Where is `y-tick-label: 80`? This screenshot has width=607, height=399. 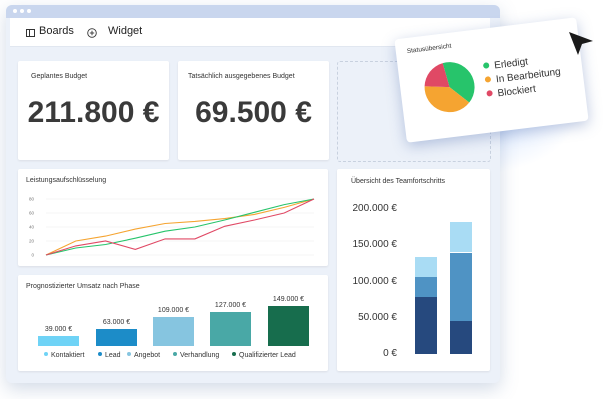
y-tick-label: 80 is located at coordinates (32, 199).